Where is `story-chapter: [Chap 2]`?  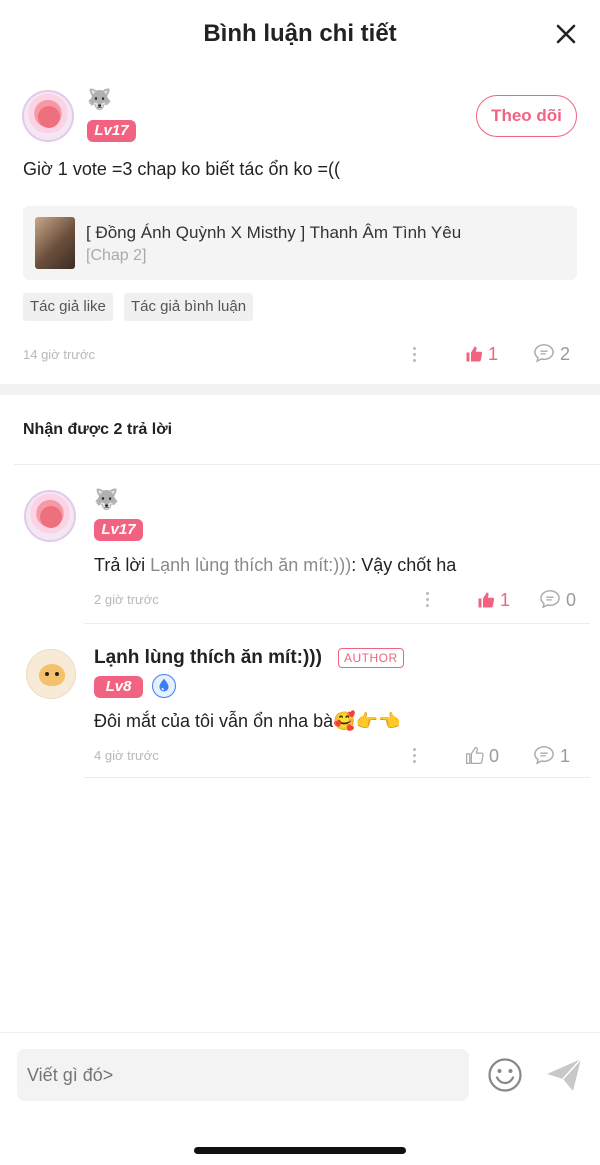 story-chapter: [Chap 2] is located at coordinates (116, 255).